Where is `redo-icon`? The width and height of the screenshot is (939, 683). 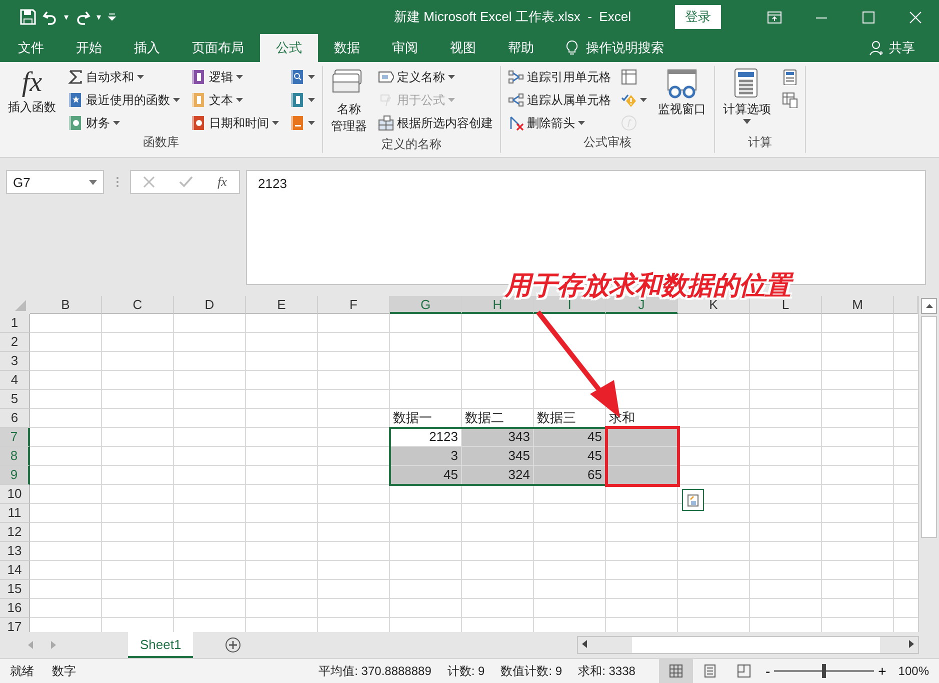 redo-icon is located at coordinates (82, 17).